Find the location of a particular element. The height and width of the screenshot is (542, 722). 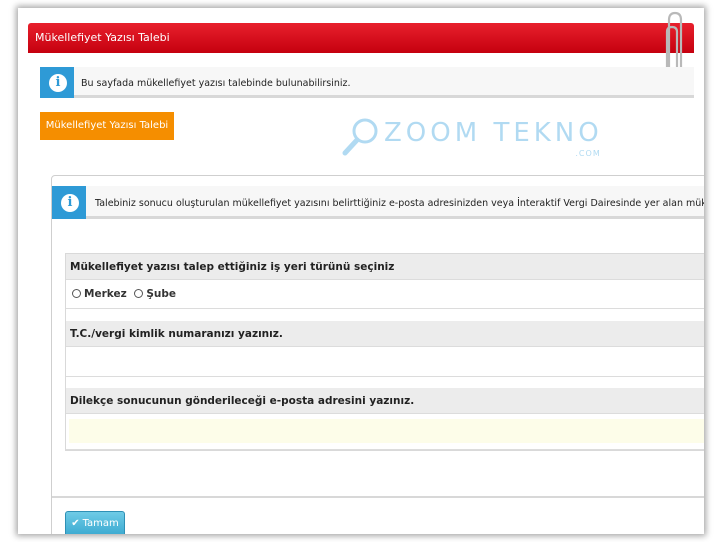

window-title: Mükellefiyet Yazısı Talebi is located at coordinates (102, 37).